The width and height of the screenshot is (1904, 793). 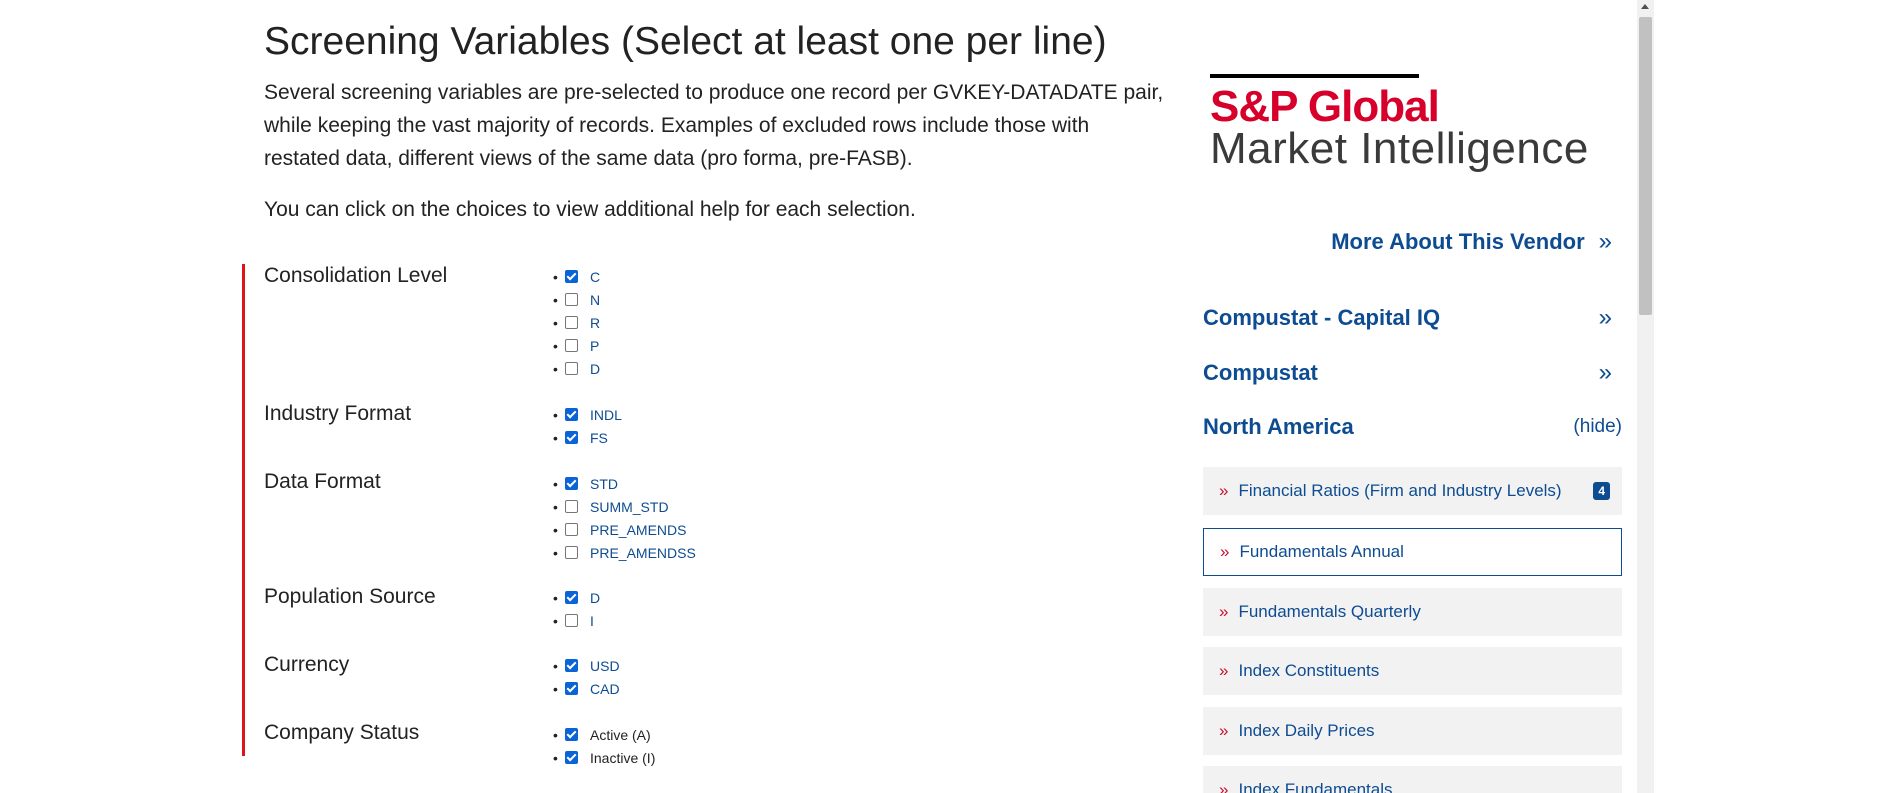 I want to click on sidebar-item-label: Fundamentals Annual, so click(x=1321, y=551).